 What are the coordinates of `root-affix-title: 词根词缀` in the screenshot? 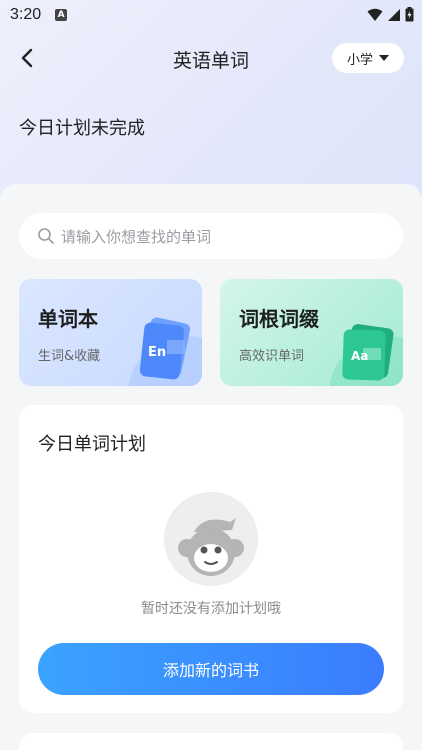 It's located at (279, 319).